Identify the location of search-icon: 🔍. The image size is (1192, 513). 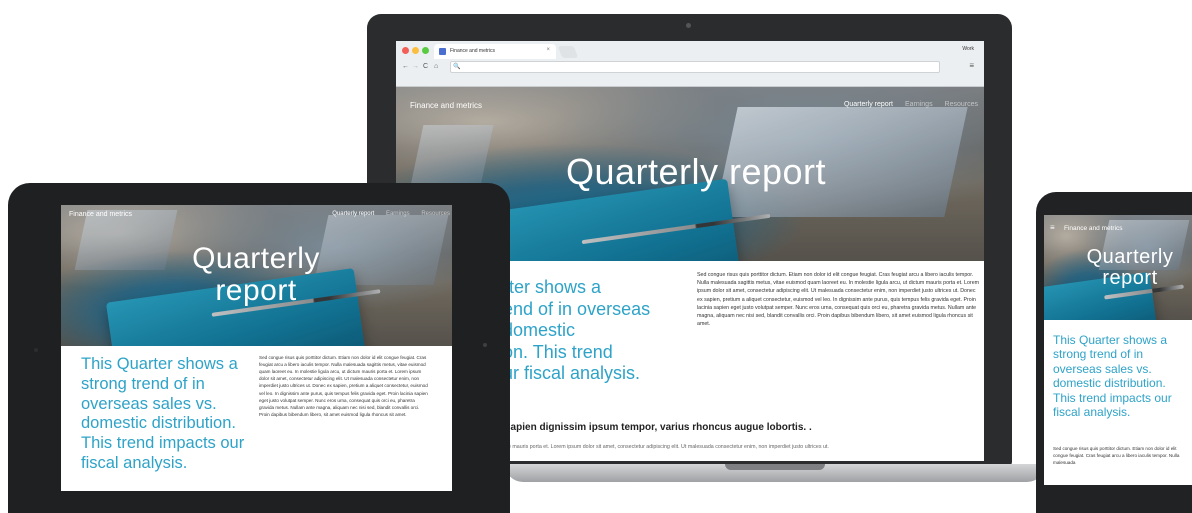
(457, 67).